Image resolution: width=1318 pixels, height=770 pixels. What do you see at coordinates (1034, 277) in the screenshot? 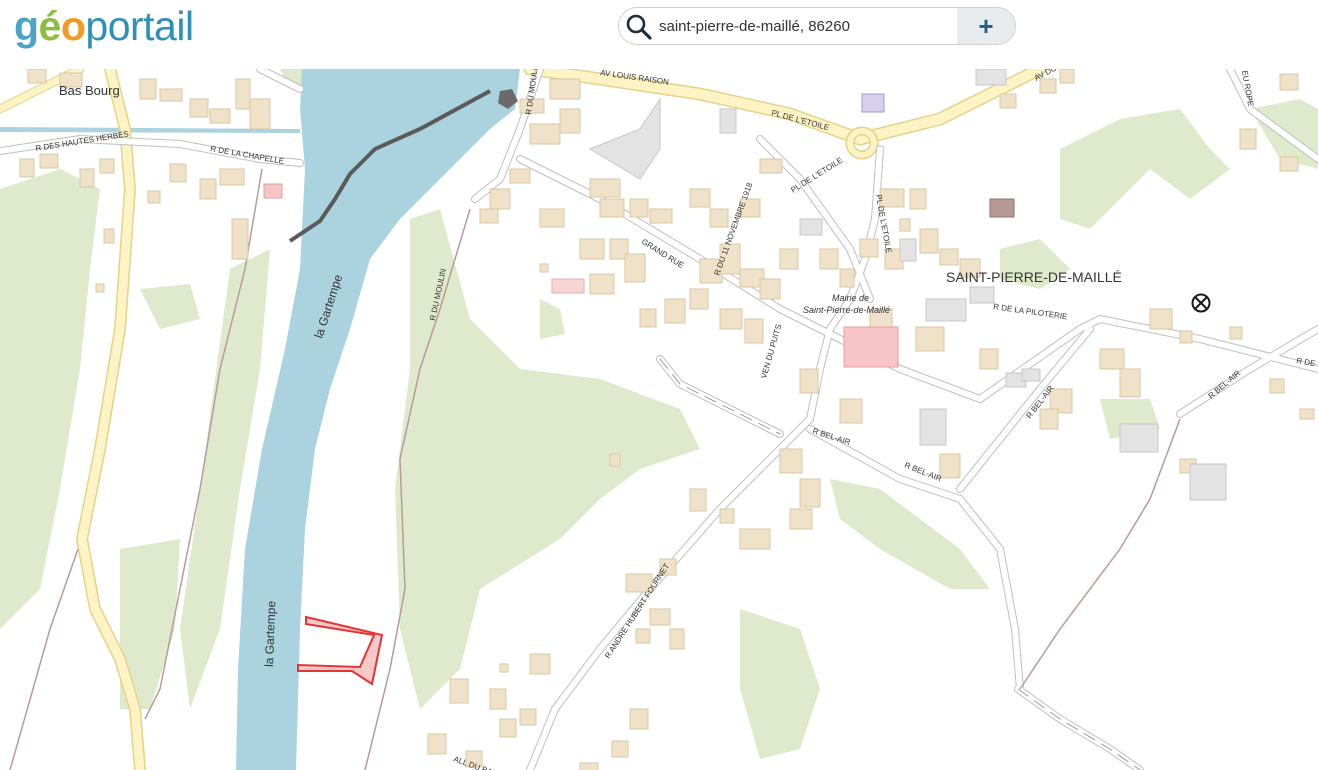
I see `town-label: SAINT-PIERRE-DE-MAILLÉ` at bounding box center [1034, 277].